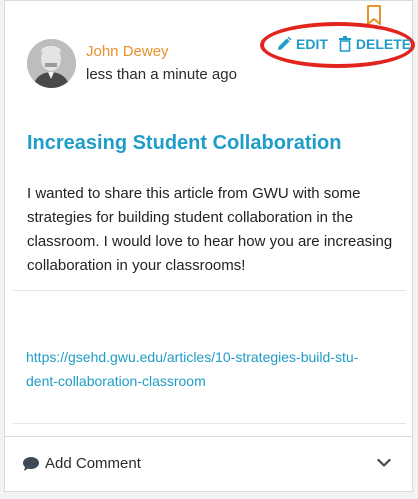 This screenshot has height=499, width=418. I want to click on add-comment-bar: Add Comment, so click(208, 464).